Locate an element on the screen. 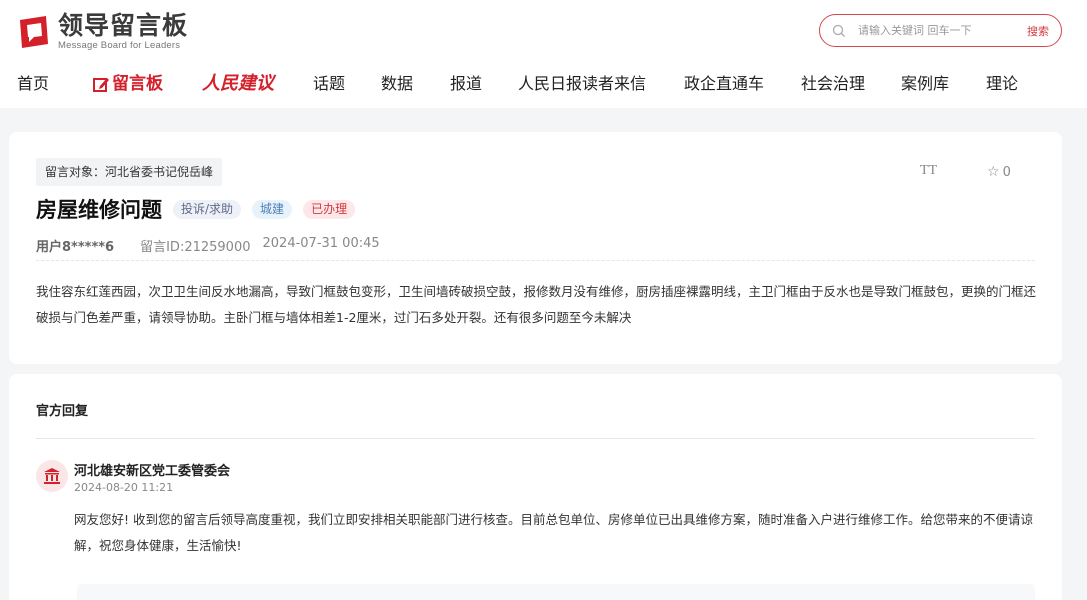 The image size is (1087, 600). favorite-count: 0 is located at coordinates (1006, 172).